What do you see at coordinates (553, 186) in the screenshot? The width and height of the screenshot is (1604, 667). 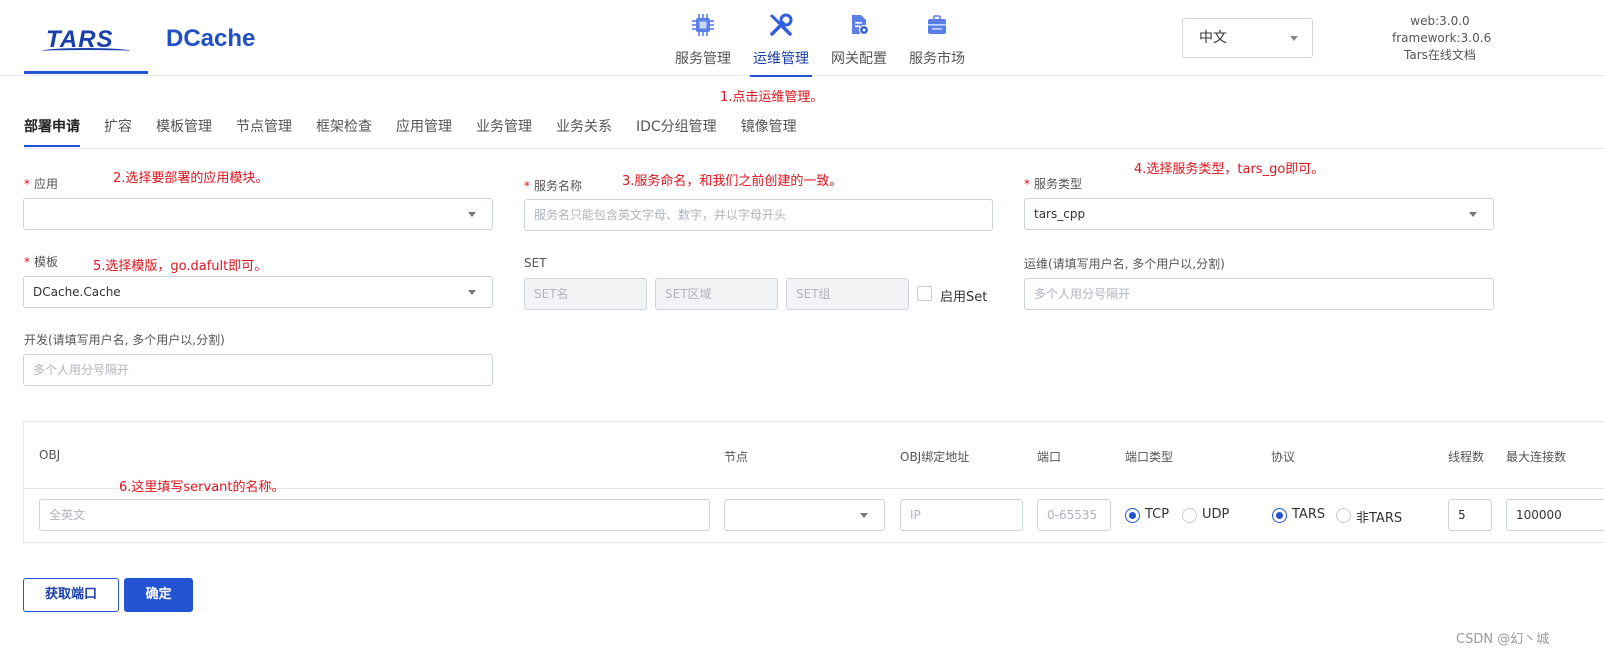 I see `service-name-label: * 服务名称` at bounding box center [553, 186].